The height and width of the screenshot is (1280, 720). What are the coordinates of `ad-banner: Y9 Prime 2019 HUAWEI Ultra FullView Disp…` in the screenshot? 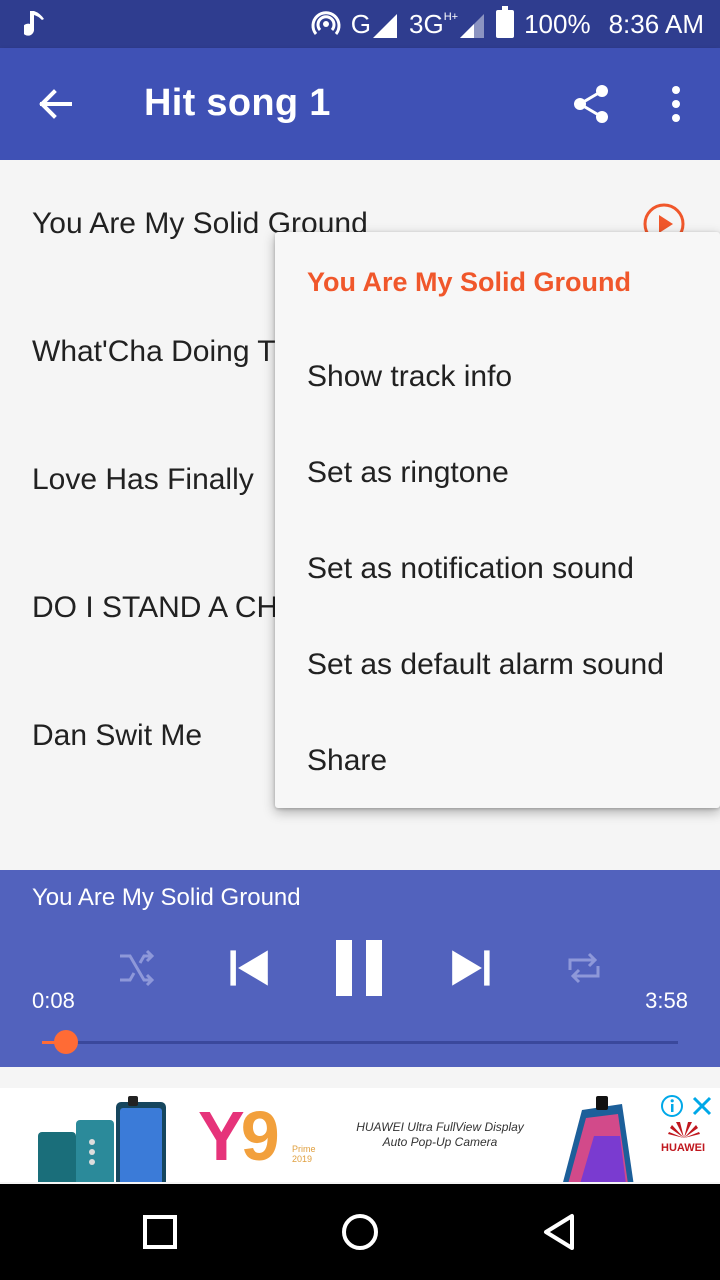 It's located at (360, 1135).